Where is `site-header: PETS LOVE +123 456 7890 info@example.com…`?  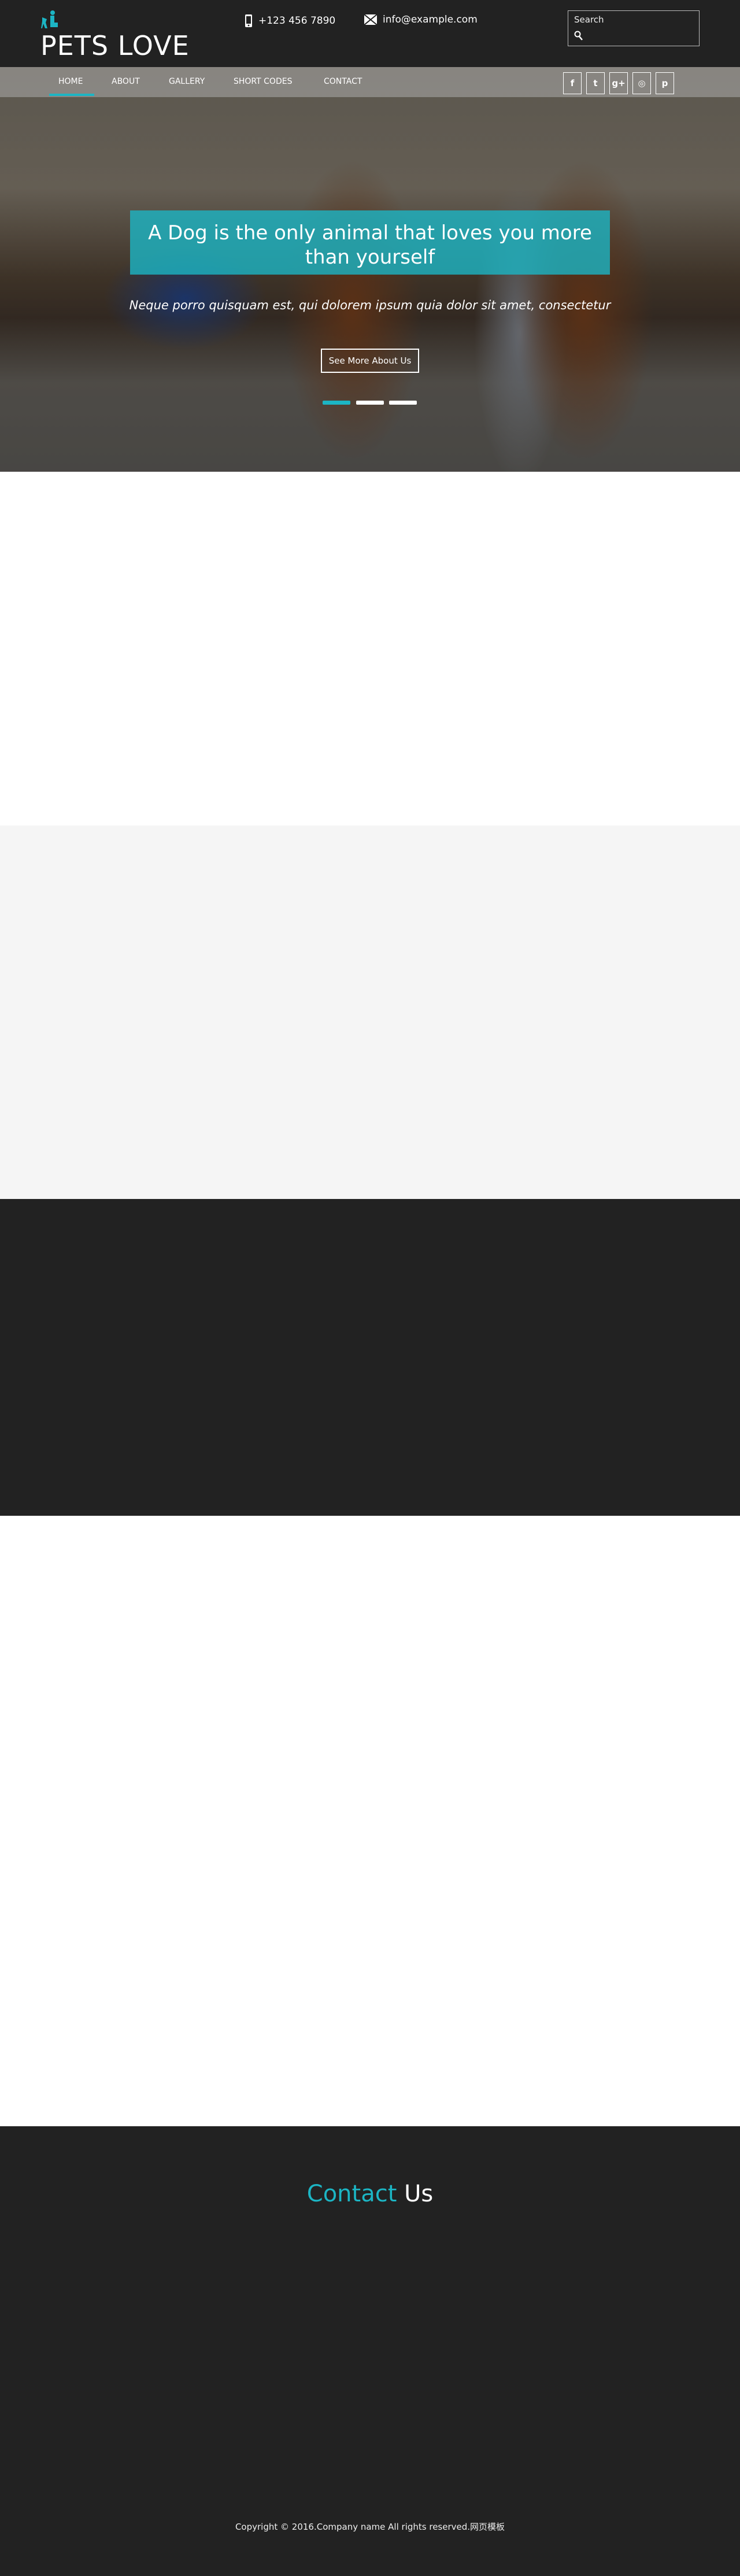 site-header: PETS LOVE +123 456 7890 info@example.com… is located at coordinates (370, 33).